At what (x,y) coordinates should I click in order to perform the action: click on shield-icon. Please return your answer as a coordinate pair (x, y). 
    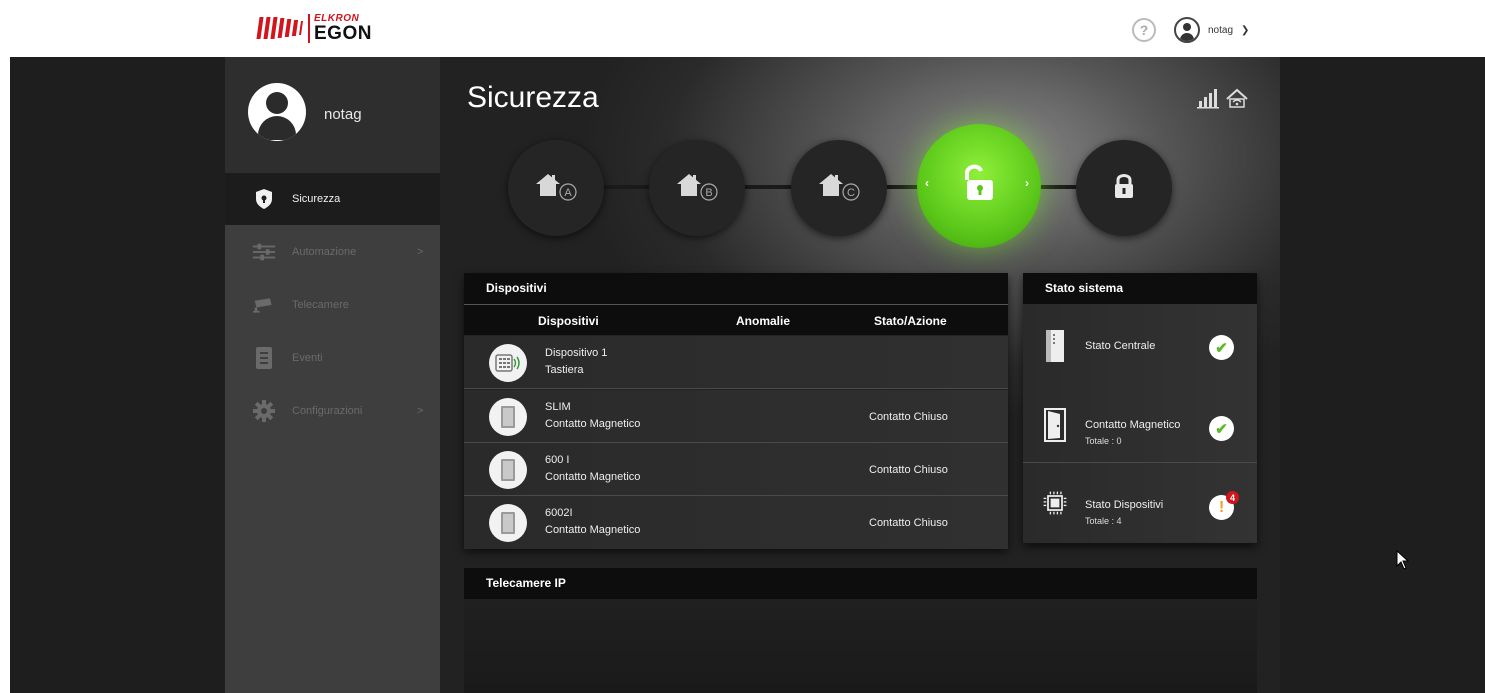
    Looking at the image, I should click on (264, 199).